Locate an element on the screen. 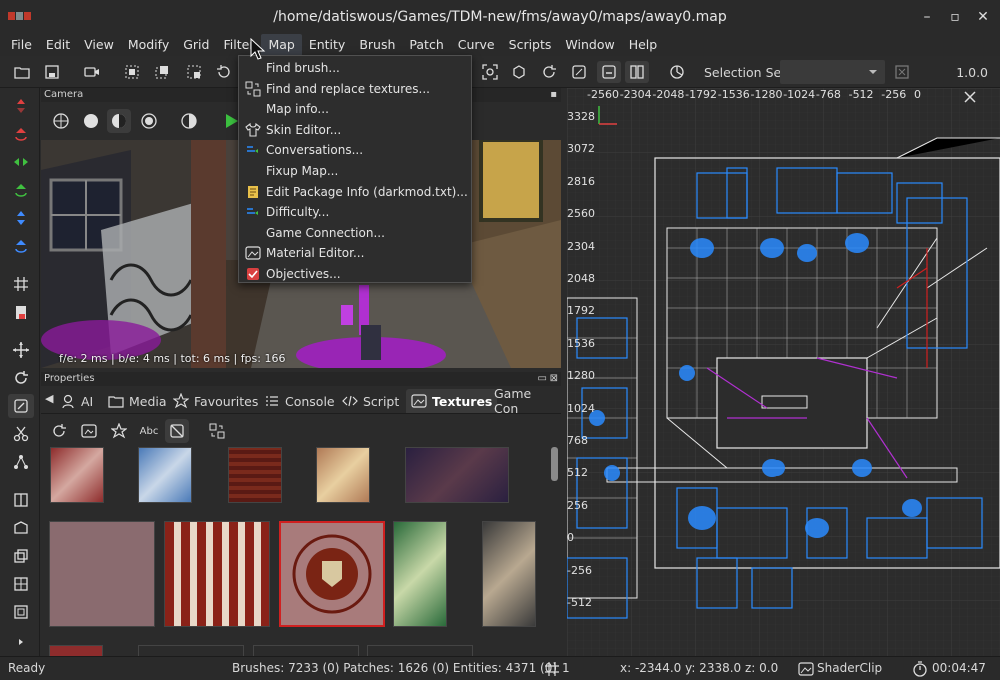 This screenshot has height=680, width=1000. favourite-star-icon is located at coordinates (119, 431).